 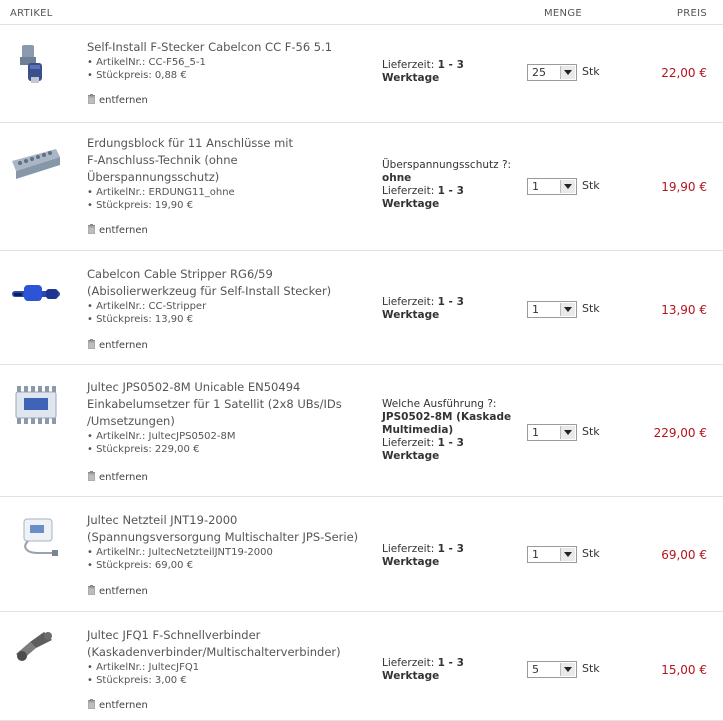 What do you see at coordinates (36, 294) in the screenshot?
I see `cable-stripper-image` at bounding box center [36, 294].